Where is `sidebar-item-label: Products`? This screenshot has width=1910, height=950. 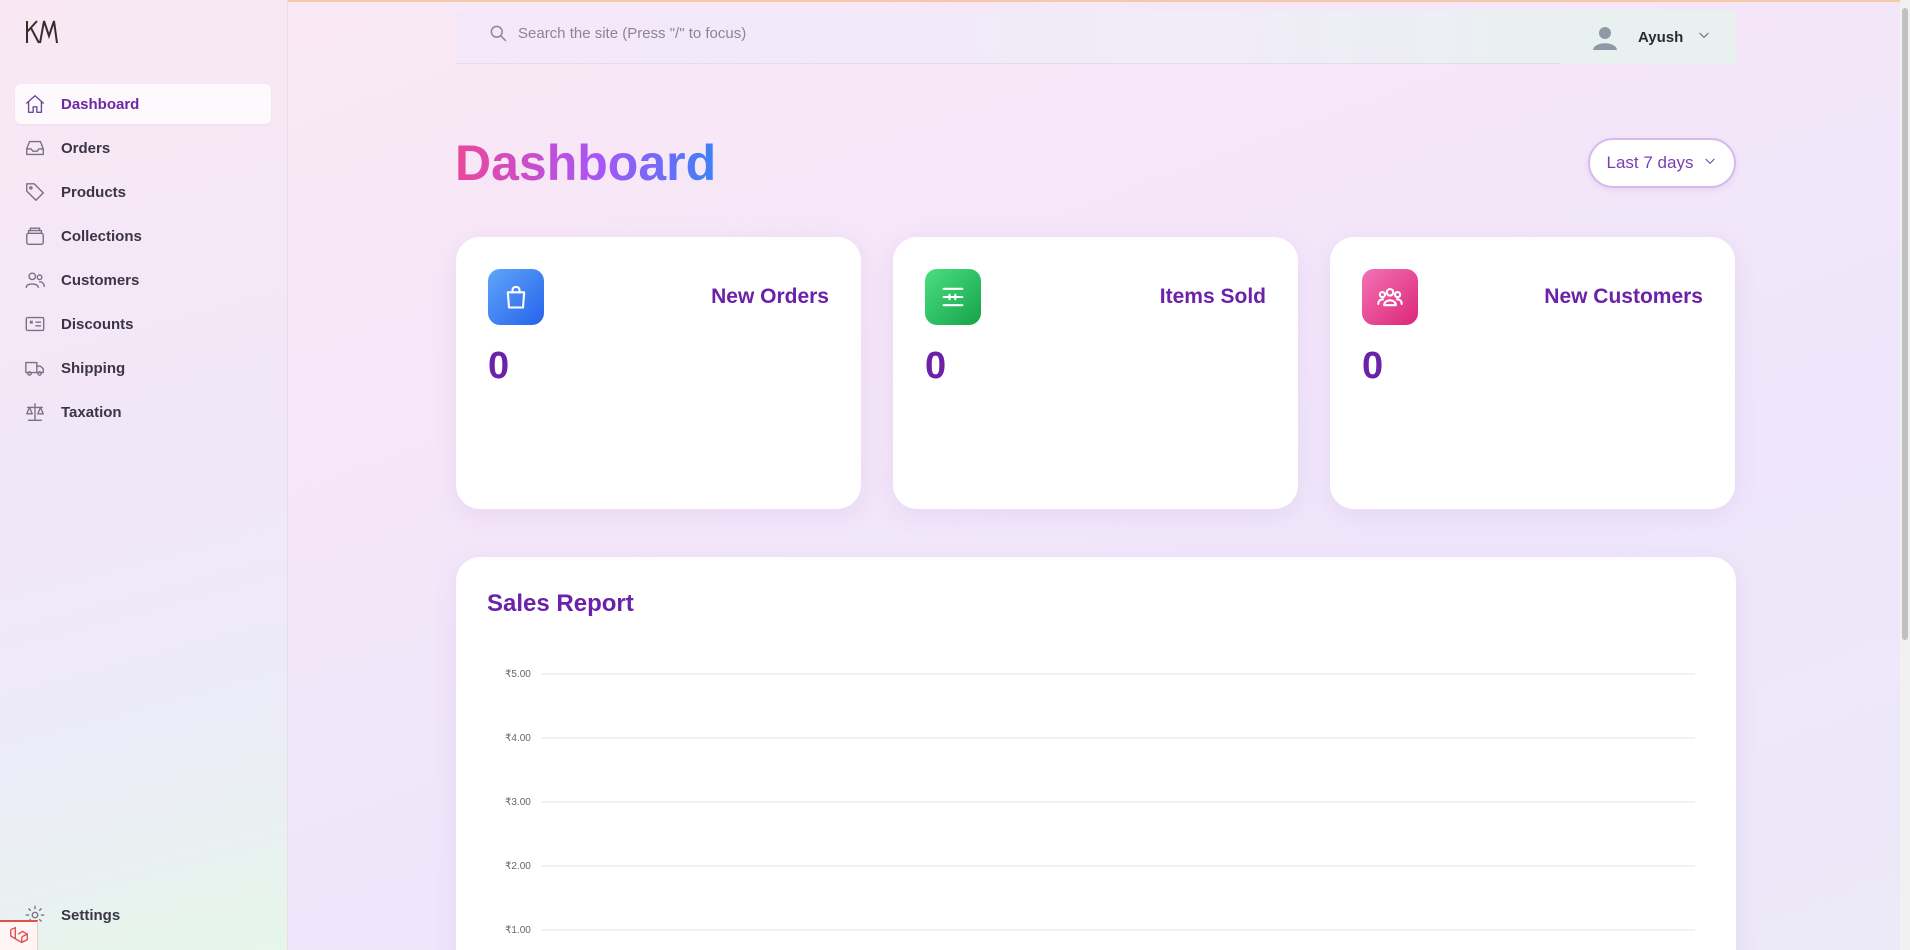 sidebar-item-label: Products is located at coordinates (94, 192).